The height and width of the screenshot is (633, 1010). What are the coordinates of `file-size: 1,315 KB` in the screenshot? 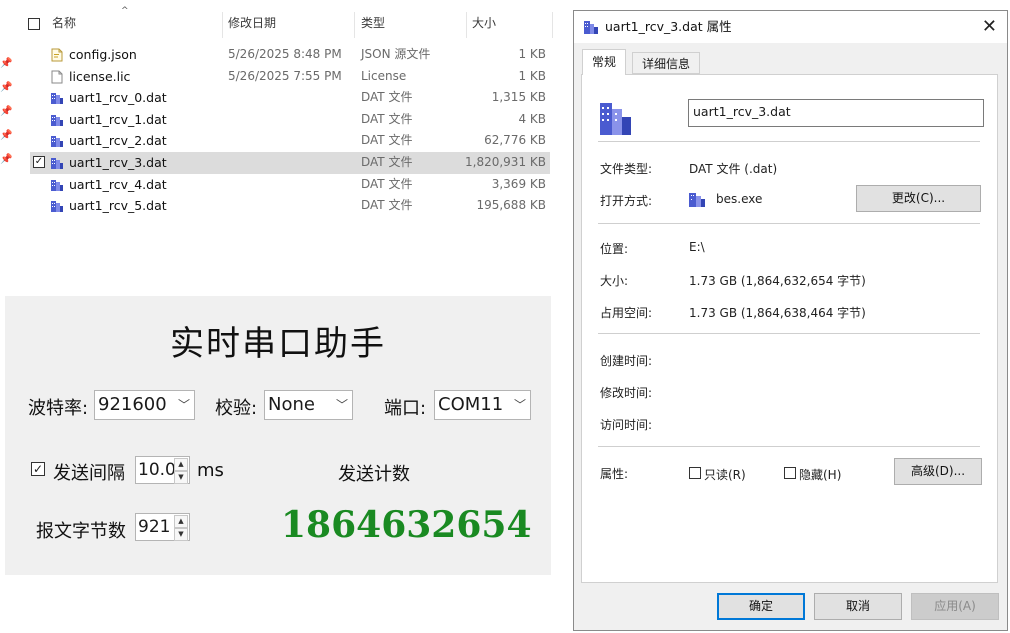 It's located at (518, 97).